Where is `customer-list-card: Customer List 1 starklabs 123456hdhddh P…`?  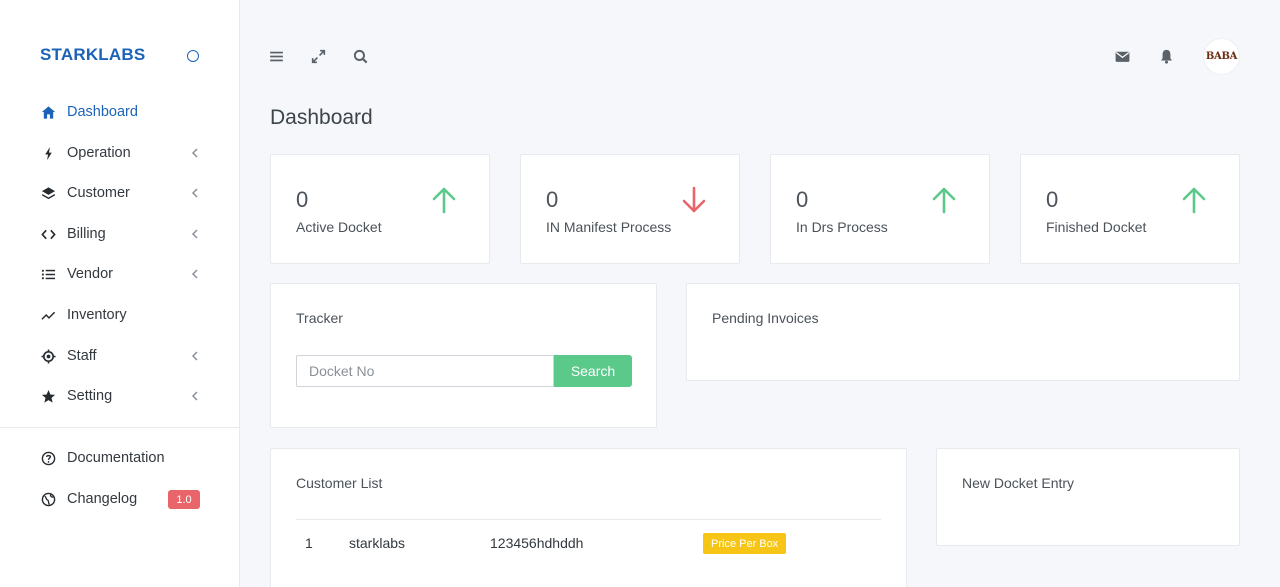
customer-list-card: Customer List 1 starklabs 123456hdhddh P… is located at coordinates (588, 517).